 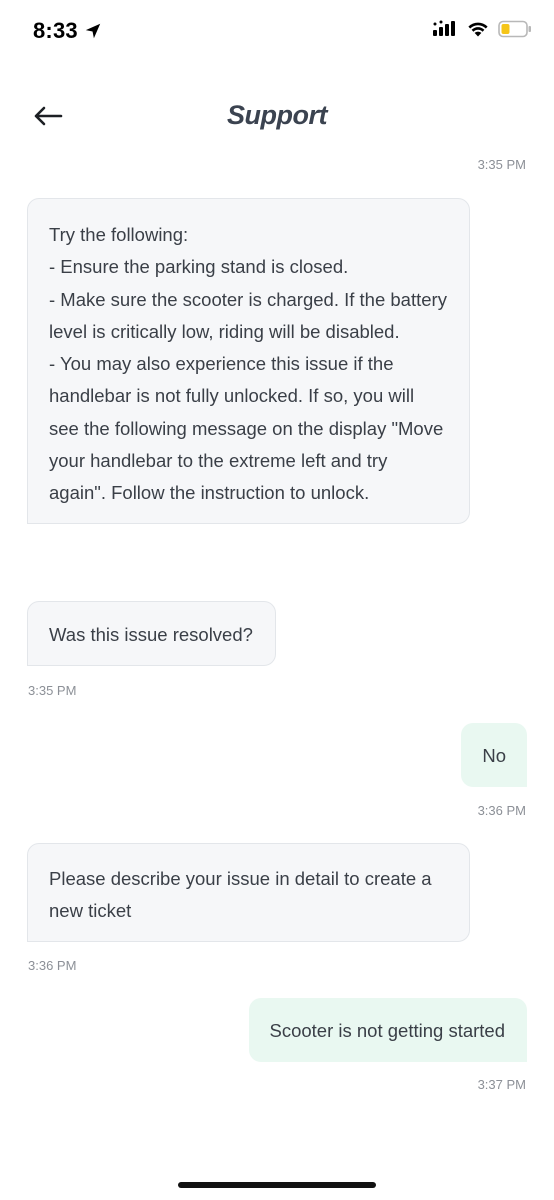 What do you see at coordinates (277, 115) in the screenshot?
I see `page-title: Support` at bounding box center [277, 115].